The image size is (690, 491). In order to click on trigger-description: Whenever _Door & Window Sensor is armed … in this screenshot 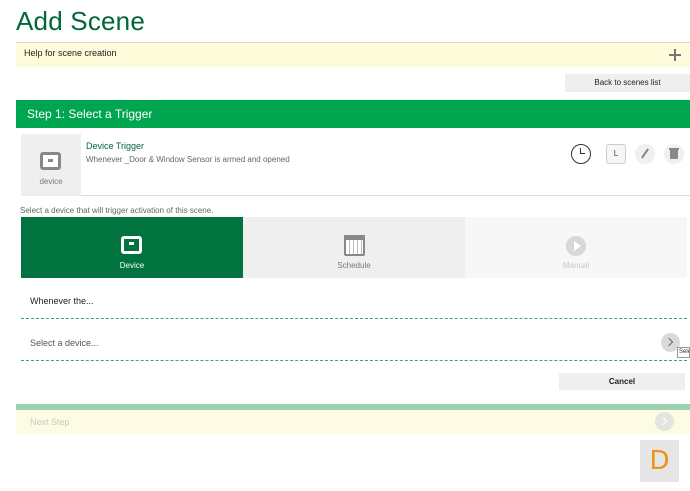, I will do `click(188, 159)`.